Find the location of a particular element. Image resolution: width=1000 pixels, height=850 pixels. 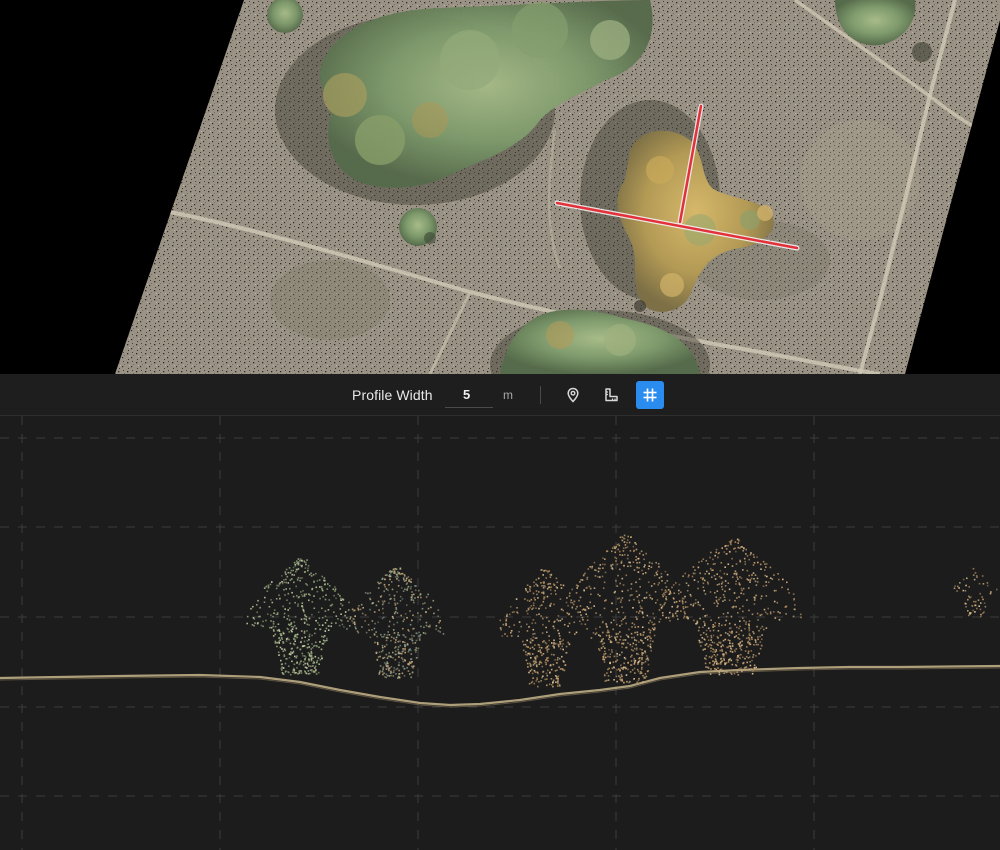

toolbar-divider is located at coordinates (540, 395).